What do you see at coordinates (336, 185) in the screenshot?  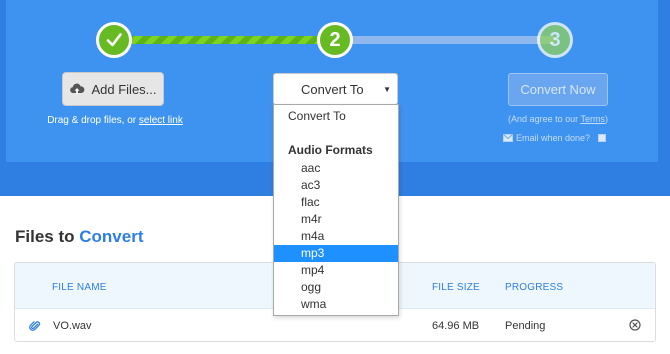 I see `option-ac3: ac3` at bounding box center [336, 185].